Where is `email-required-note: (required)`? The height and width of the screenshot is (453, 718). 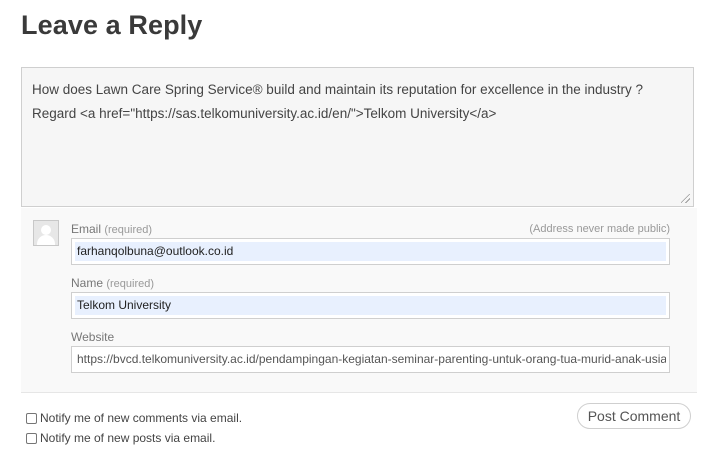 email-required-note: (required) is located at coordinates (128, 230).